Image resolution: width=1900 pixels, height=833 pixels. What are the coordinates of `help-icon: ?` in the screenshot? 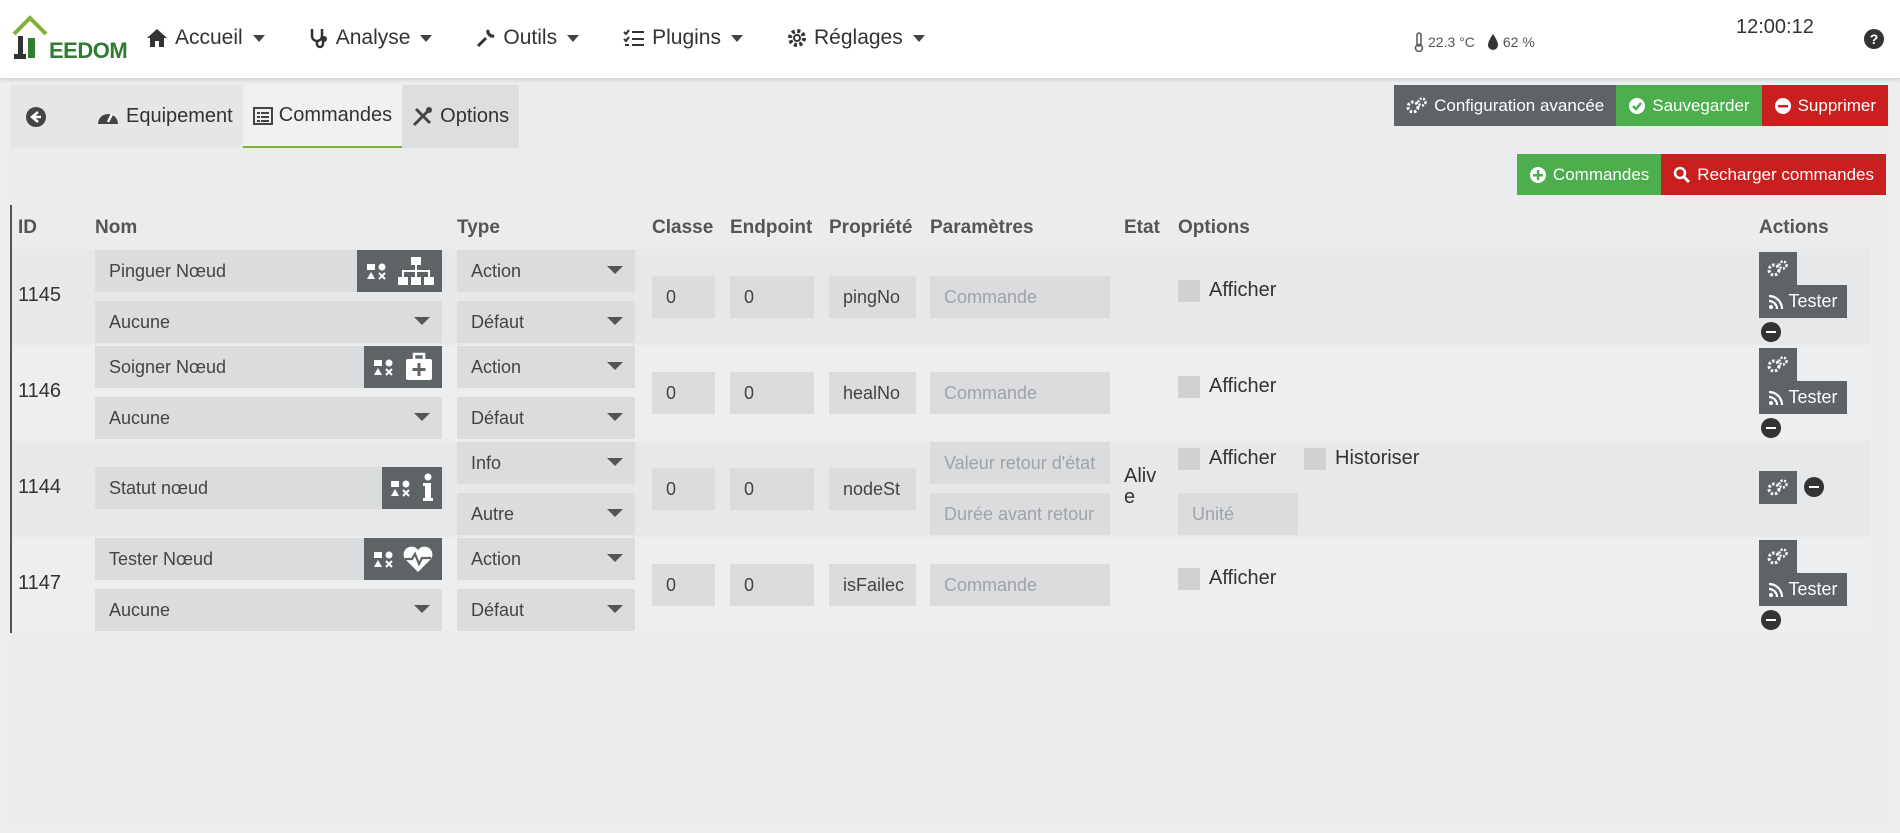 It's located at (1874, 39).